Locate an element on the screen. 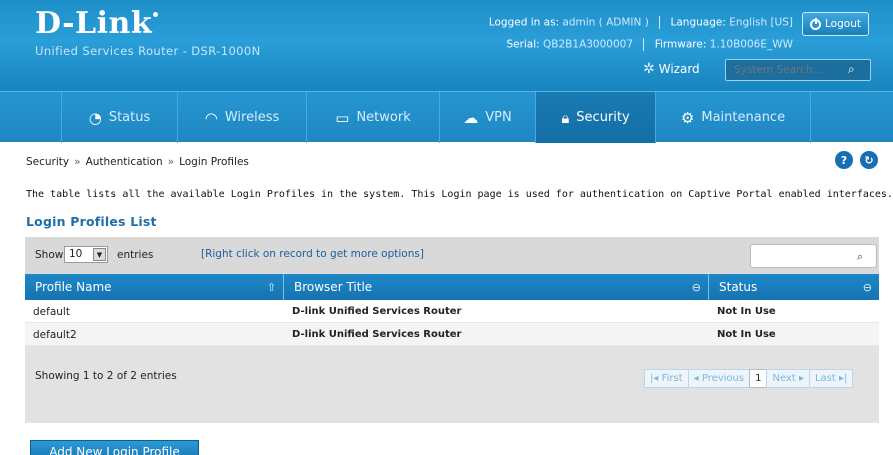 The image size is (893, 455). entries-label: entries is located at coordinates (135, 255).